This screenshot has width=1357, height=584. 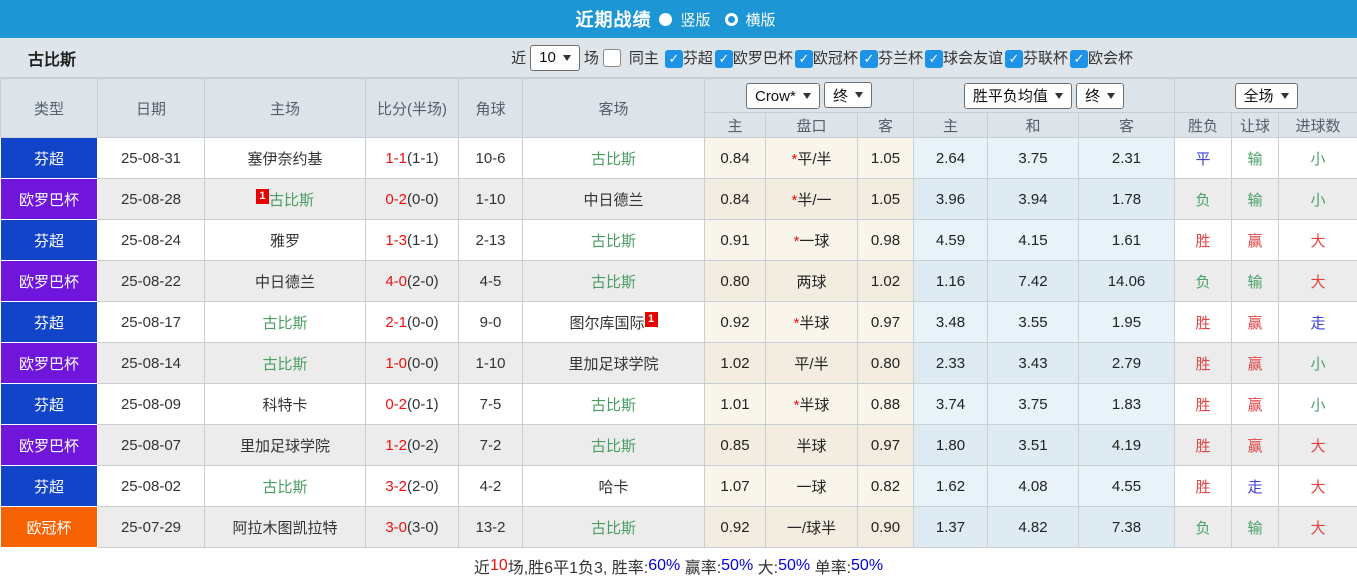 I want to click on score-fulltime: 3-2, so click(x=396, y=486).